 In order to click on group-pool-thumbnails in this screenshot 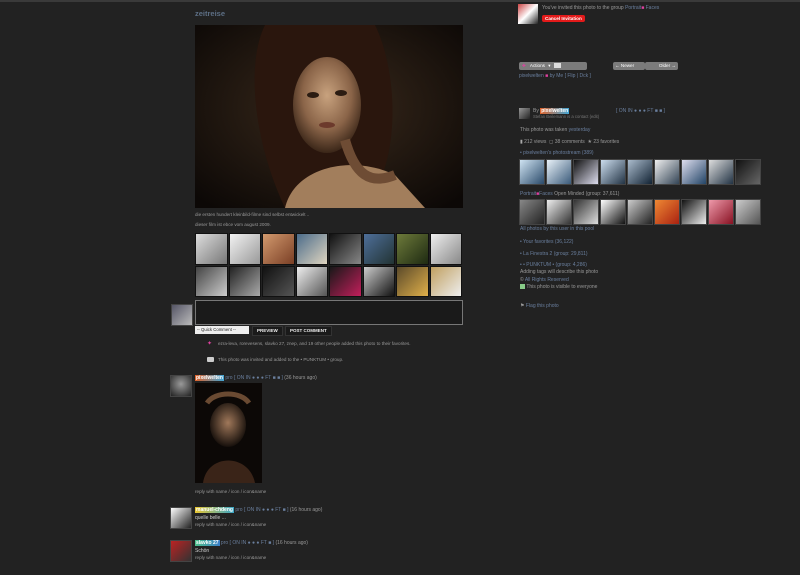, I will do `click(640, 212)`.